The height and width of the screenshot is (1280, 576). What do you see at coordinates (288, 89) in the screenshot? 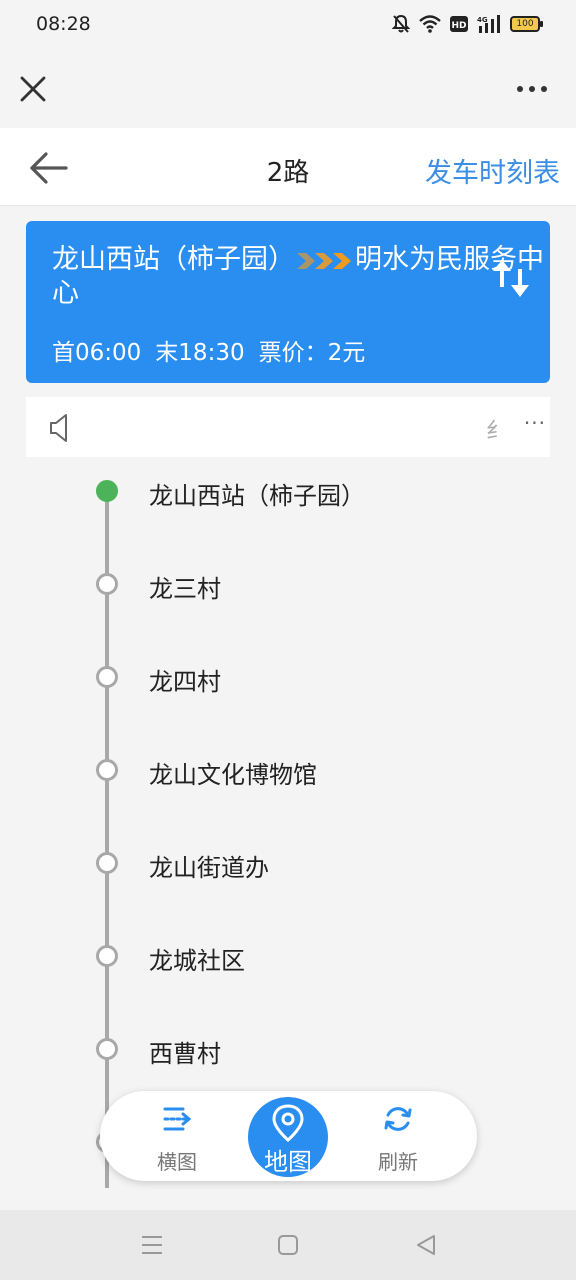
I see `browser-bar` at bounding box center [288, 89].